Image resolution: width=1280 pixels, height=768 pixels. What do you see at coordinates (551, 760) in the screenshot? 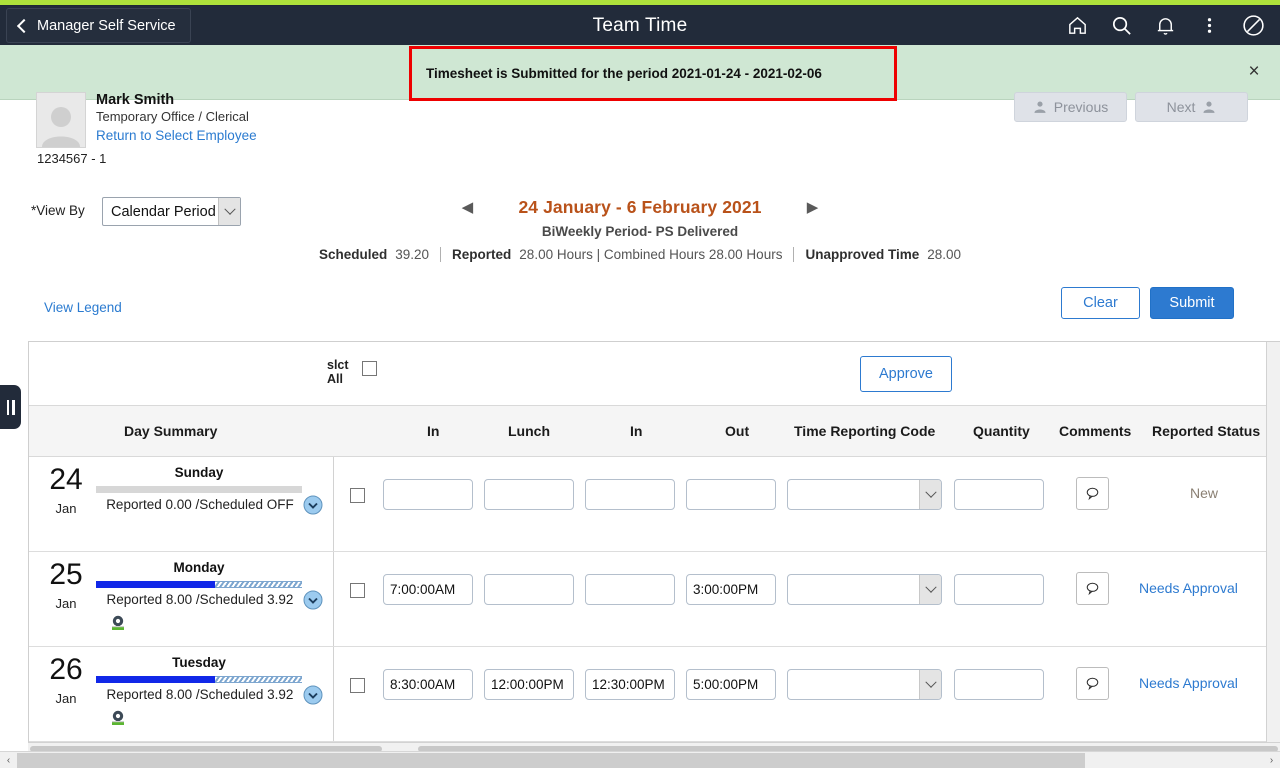
I see `scrollbar-thumb` at bounding box center [551, 760].